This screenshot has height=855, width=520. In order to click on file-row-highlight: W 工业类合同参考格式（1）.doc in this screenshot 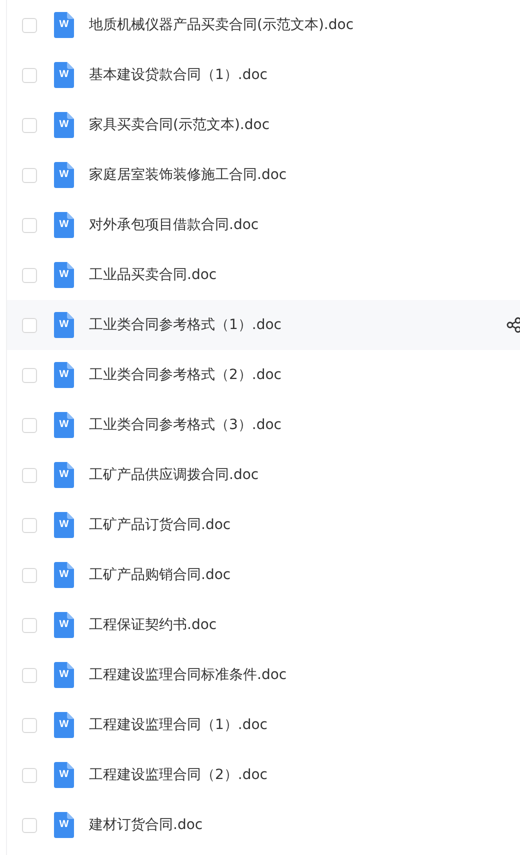, I will do `click(263, 325)`.